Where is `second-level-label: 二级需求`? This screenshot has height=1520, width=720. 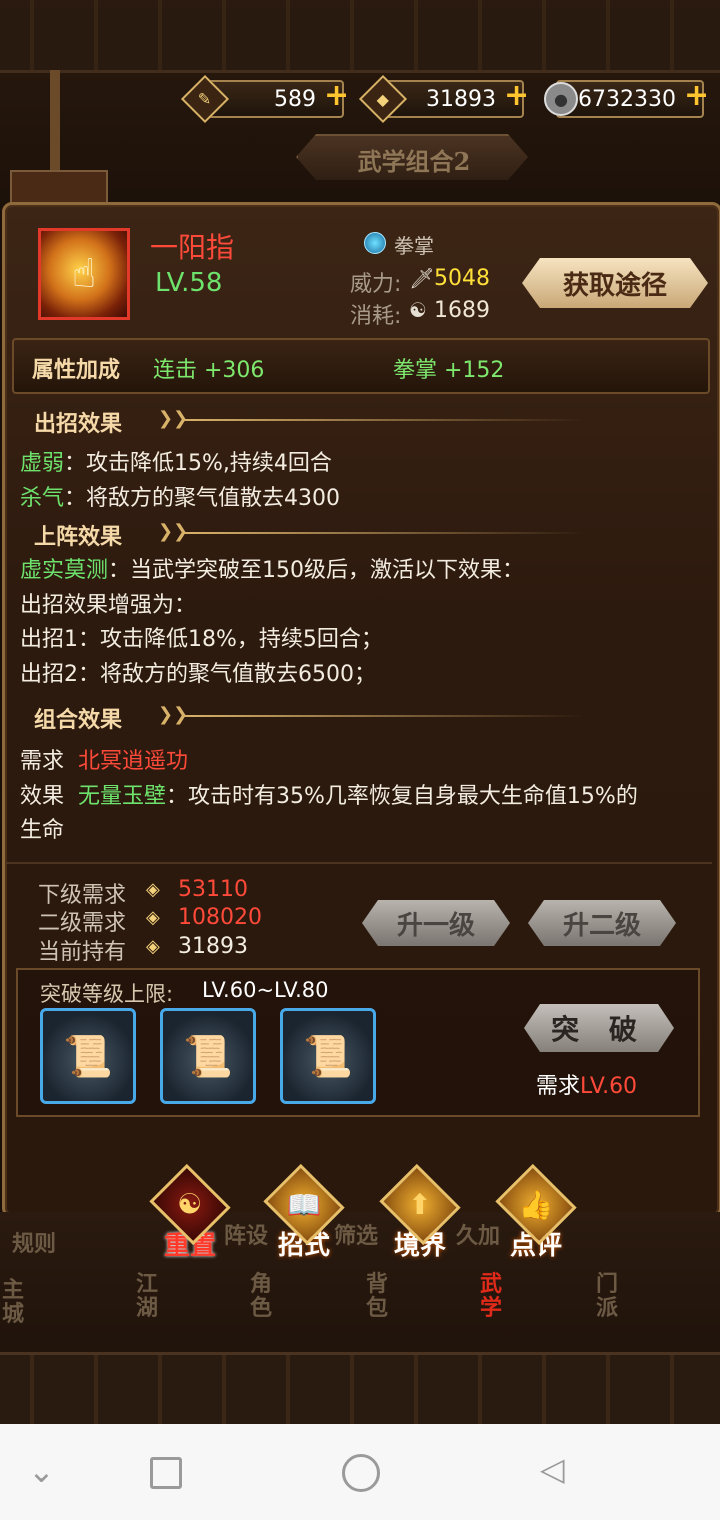 second-level-label: 二级需求 is located at coordinates (82, 923).